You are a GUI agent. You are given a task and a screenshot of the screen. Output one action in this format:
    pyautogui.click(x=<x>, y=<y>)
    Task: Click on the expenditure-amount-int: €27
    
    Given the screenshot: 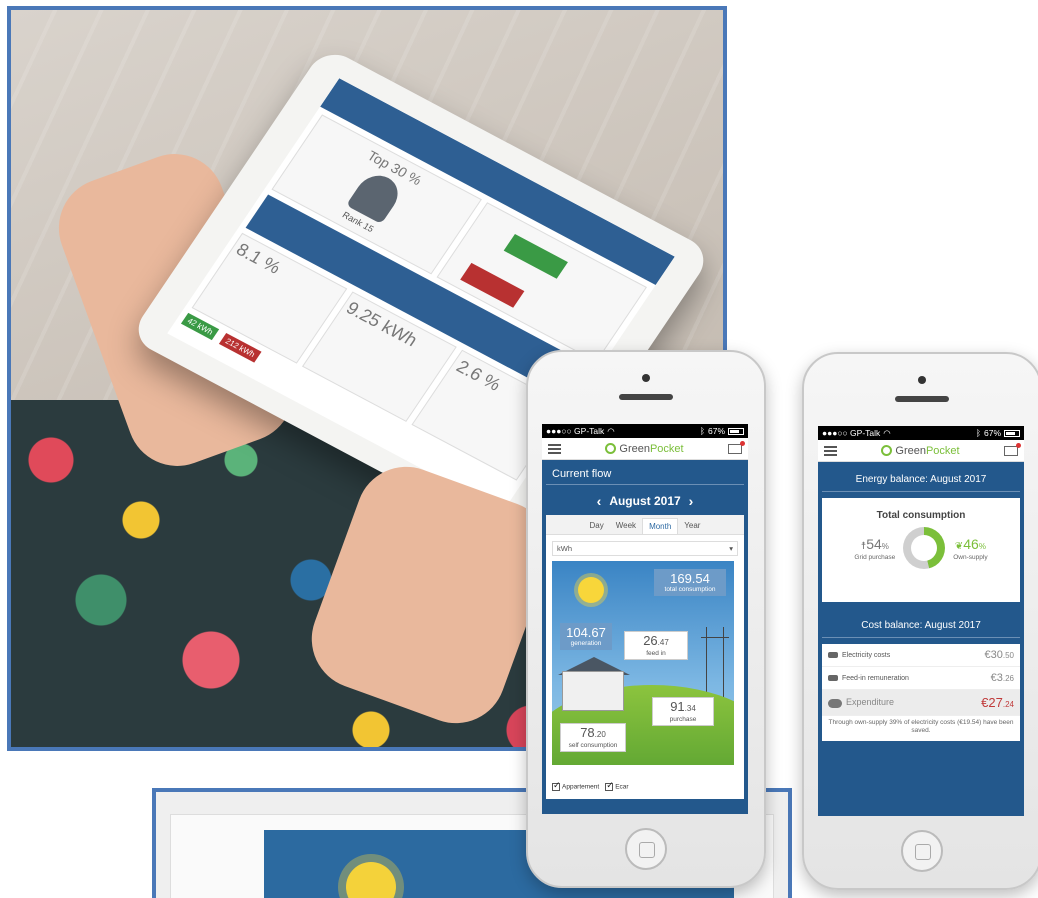 What is the action you would take?
    pyautogui.click(x=992, y=702)
    